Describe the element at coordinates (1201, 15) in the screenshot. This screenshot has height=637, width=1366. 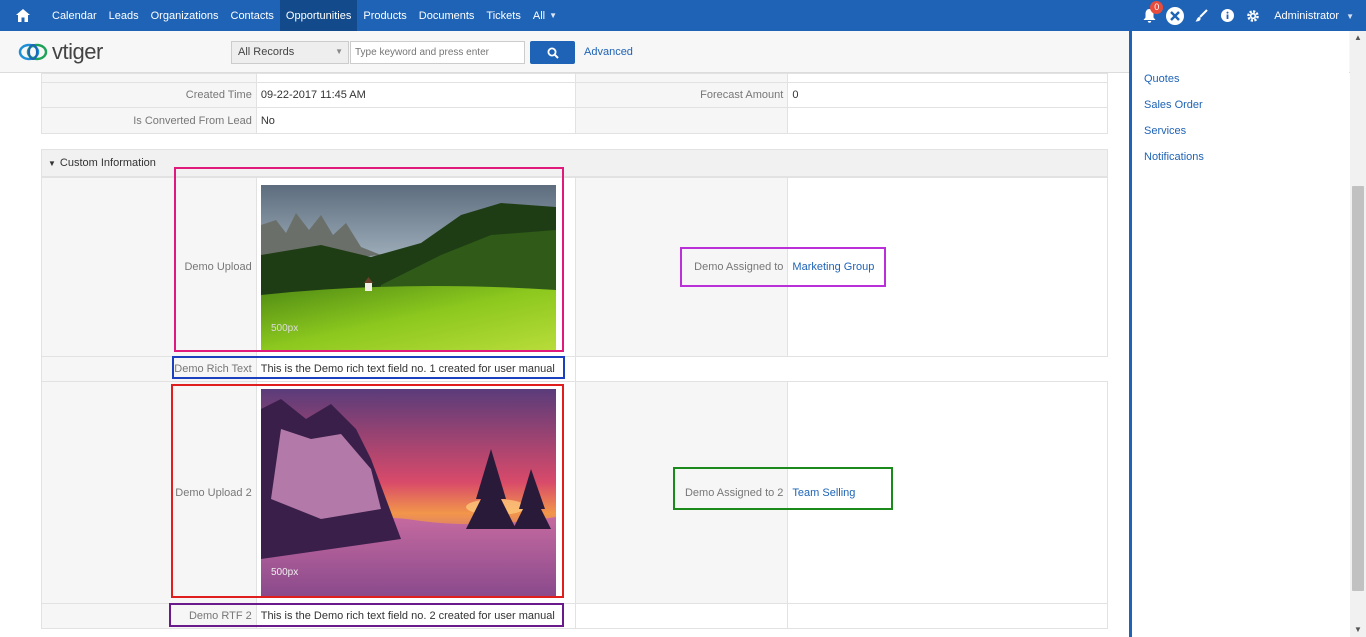
I see `brush-icon` at that location.